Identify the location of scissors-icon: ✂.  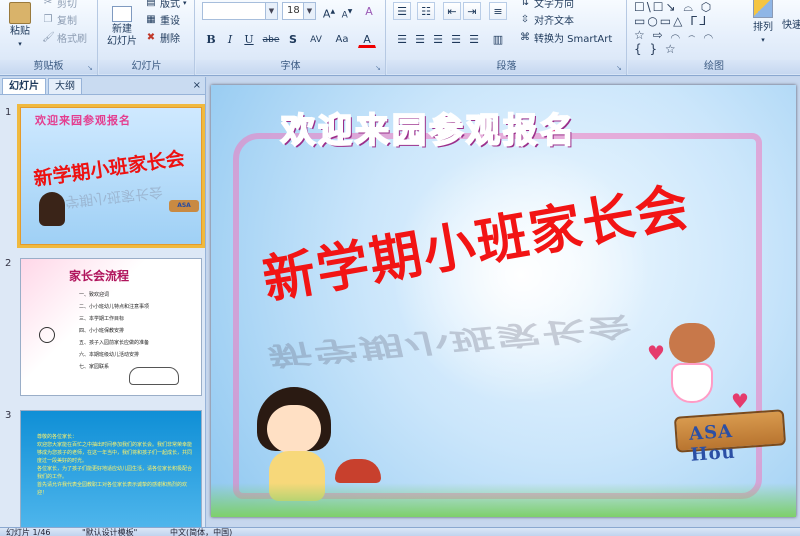
(48, 4).